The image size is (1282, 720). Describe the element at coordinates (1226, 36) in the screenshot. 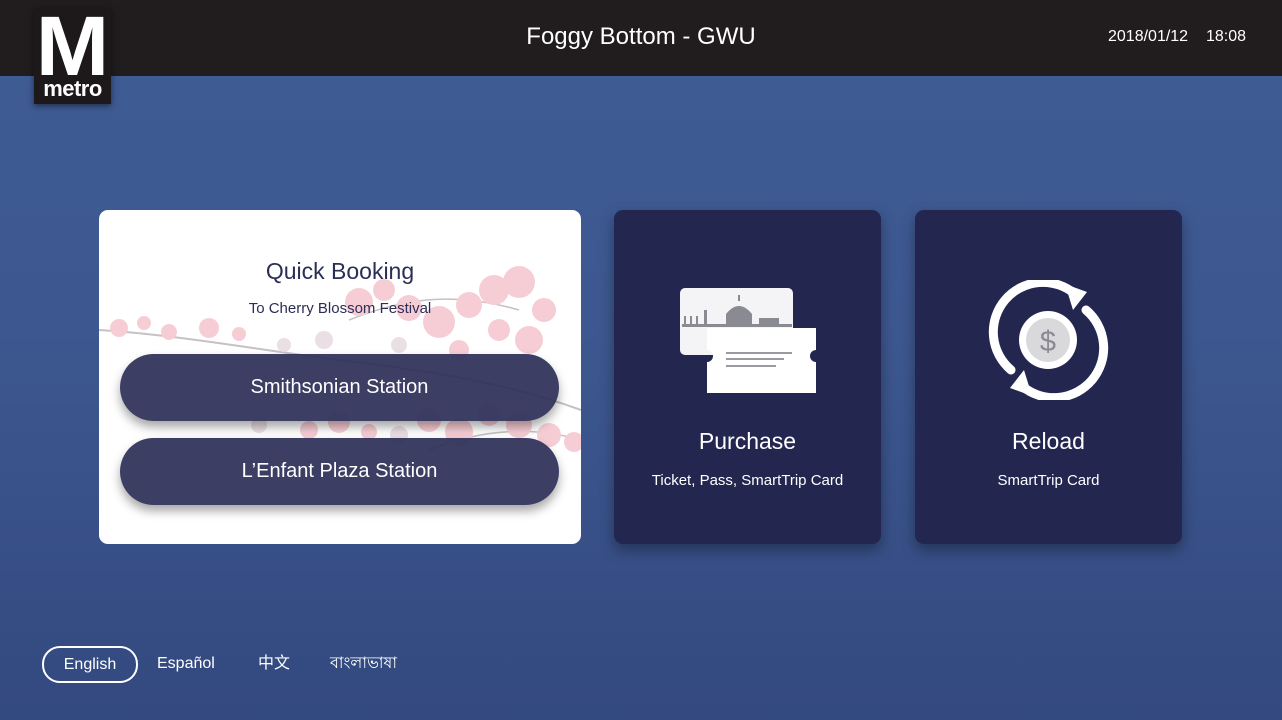

I see `time-label: 18:08` at that location.